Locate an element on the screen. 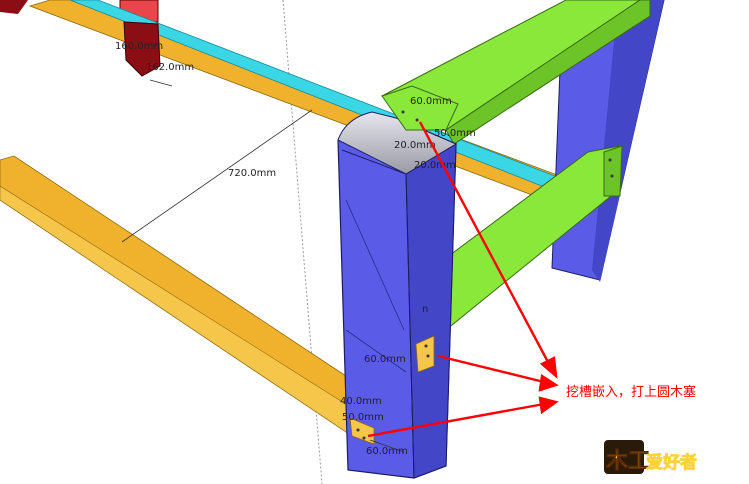 The height and width of the screenshot is (484, 749). dim-label: n is located at coordinates (425, 309).